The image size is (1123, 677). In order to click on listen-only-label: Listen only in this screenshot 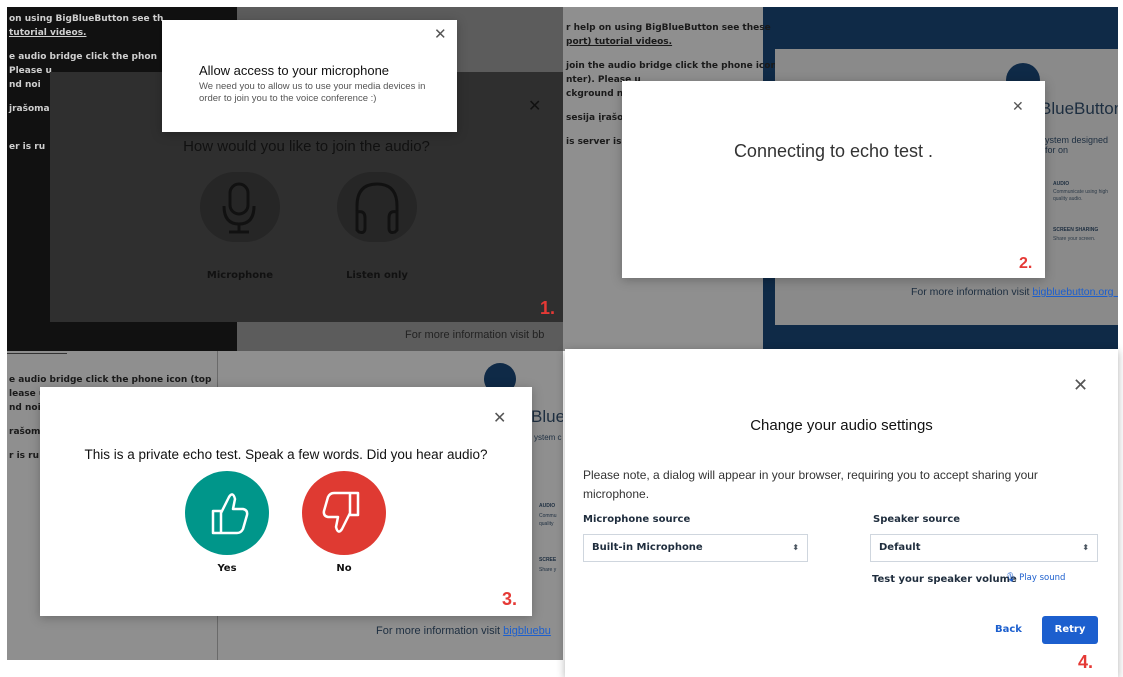, I will do `click(377, 275)`.